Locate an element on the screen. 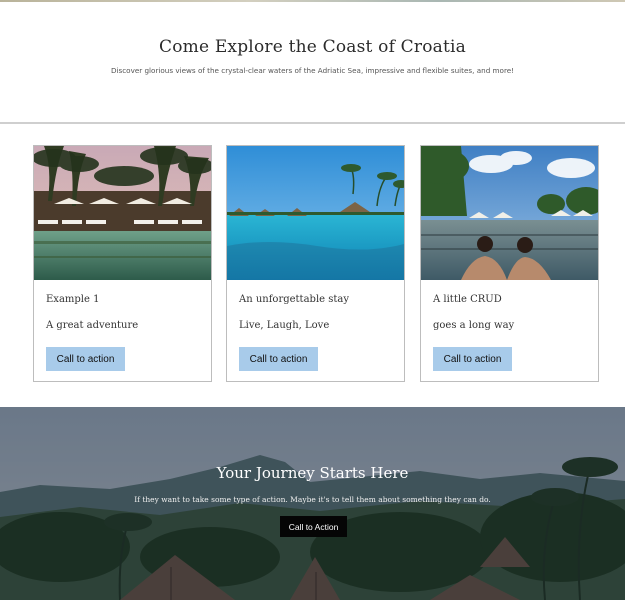  banner-call-to-action-button: Call to Action is located at coordinates (313, 526).